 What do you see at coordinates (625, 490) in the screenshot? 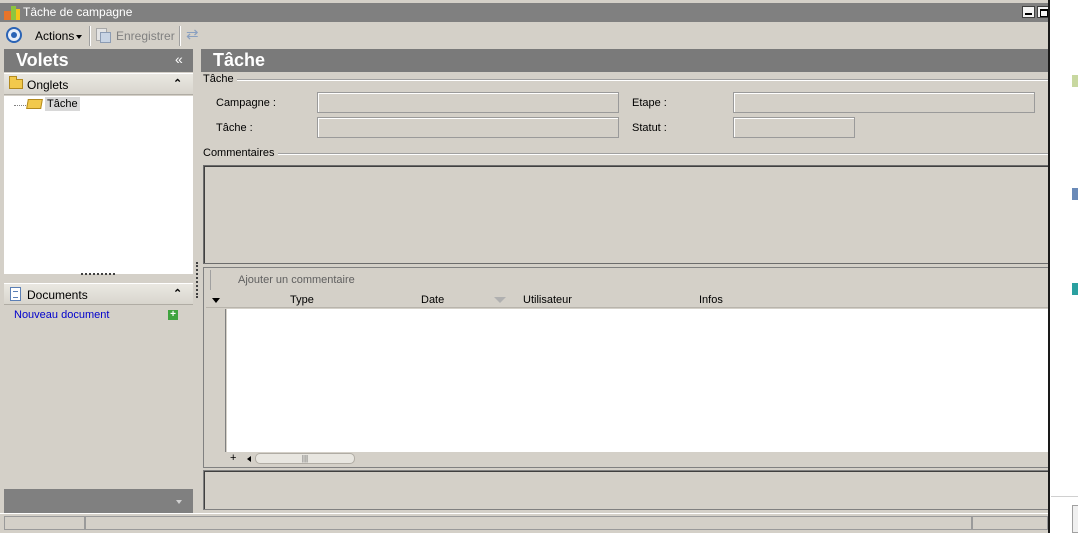
I see `bottom-detail-panel` at bounding box center [625, 490].